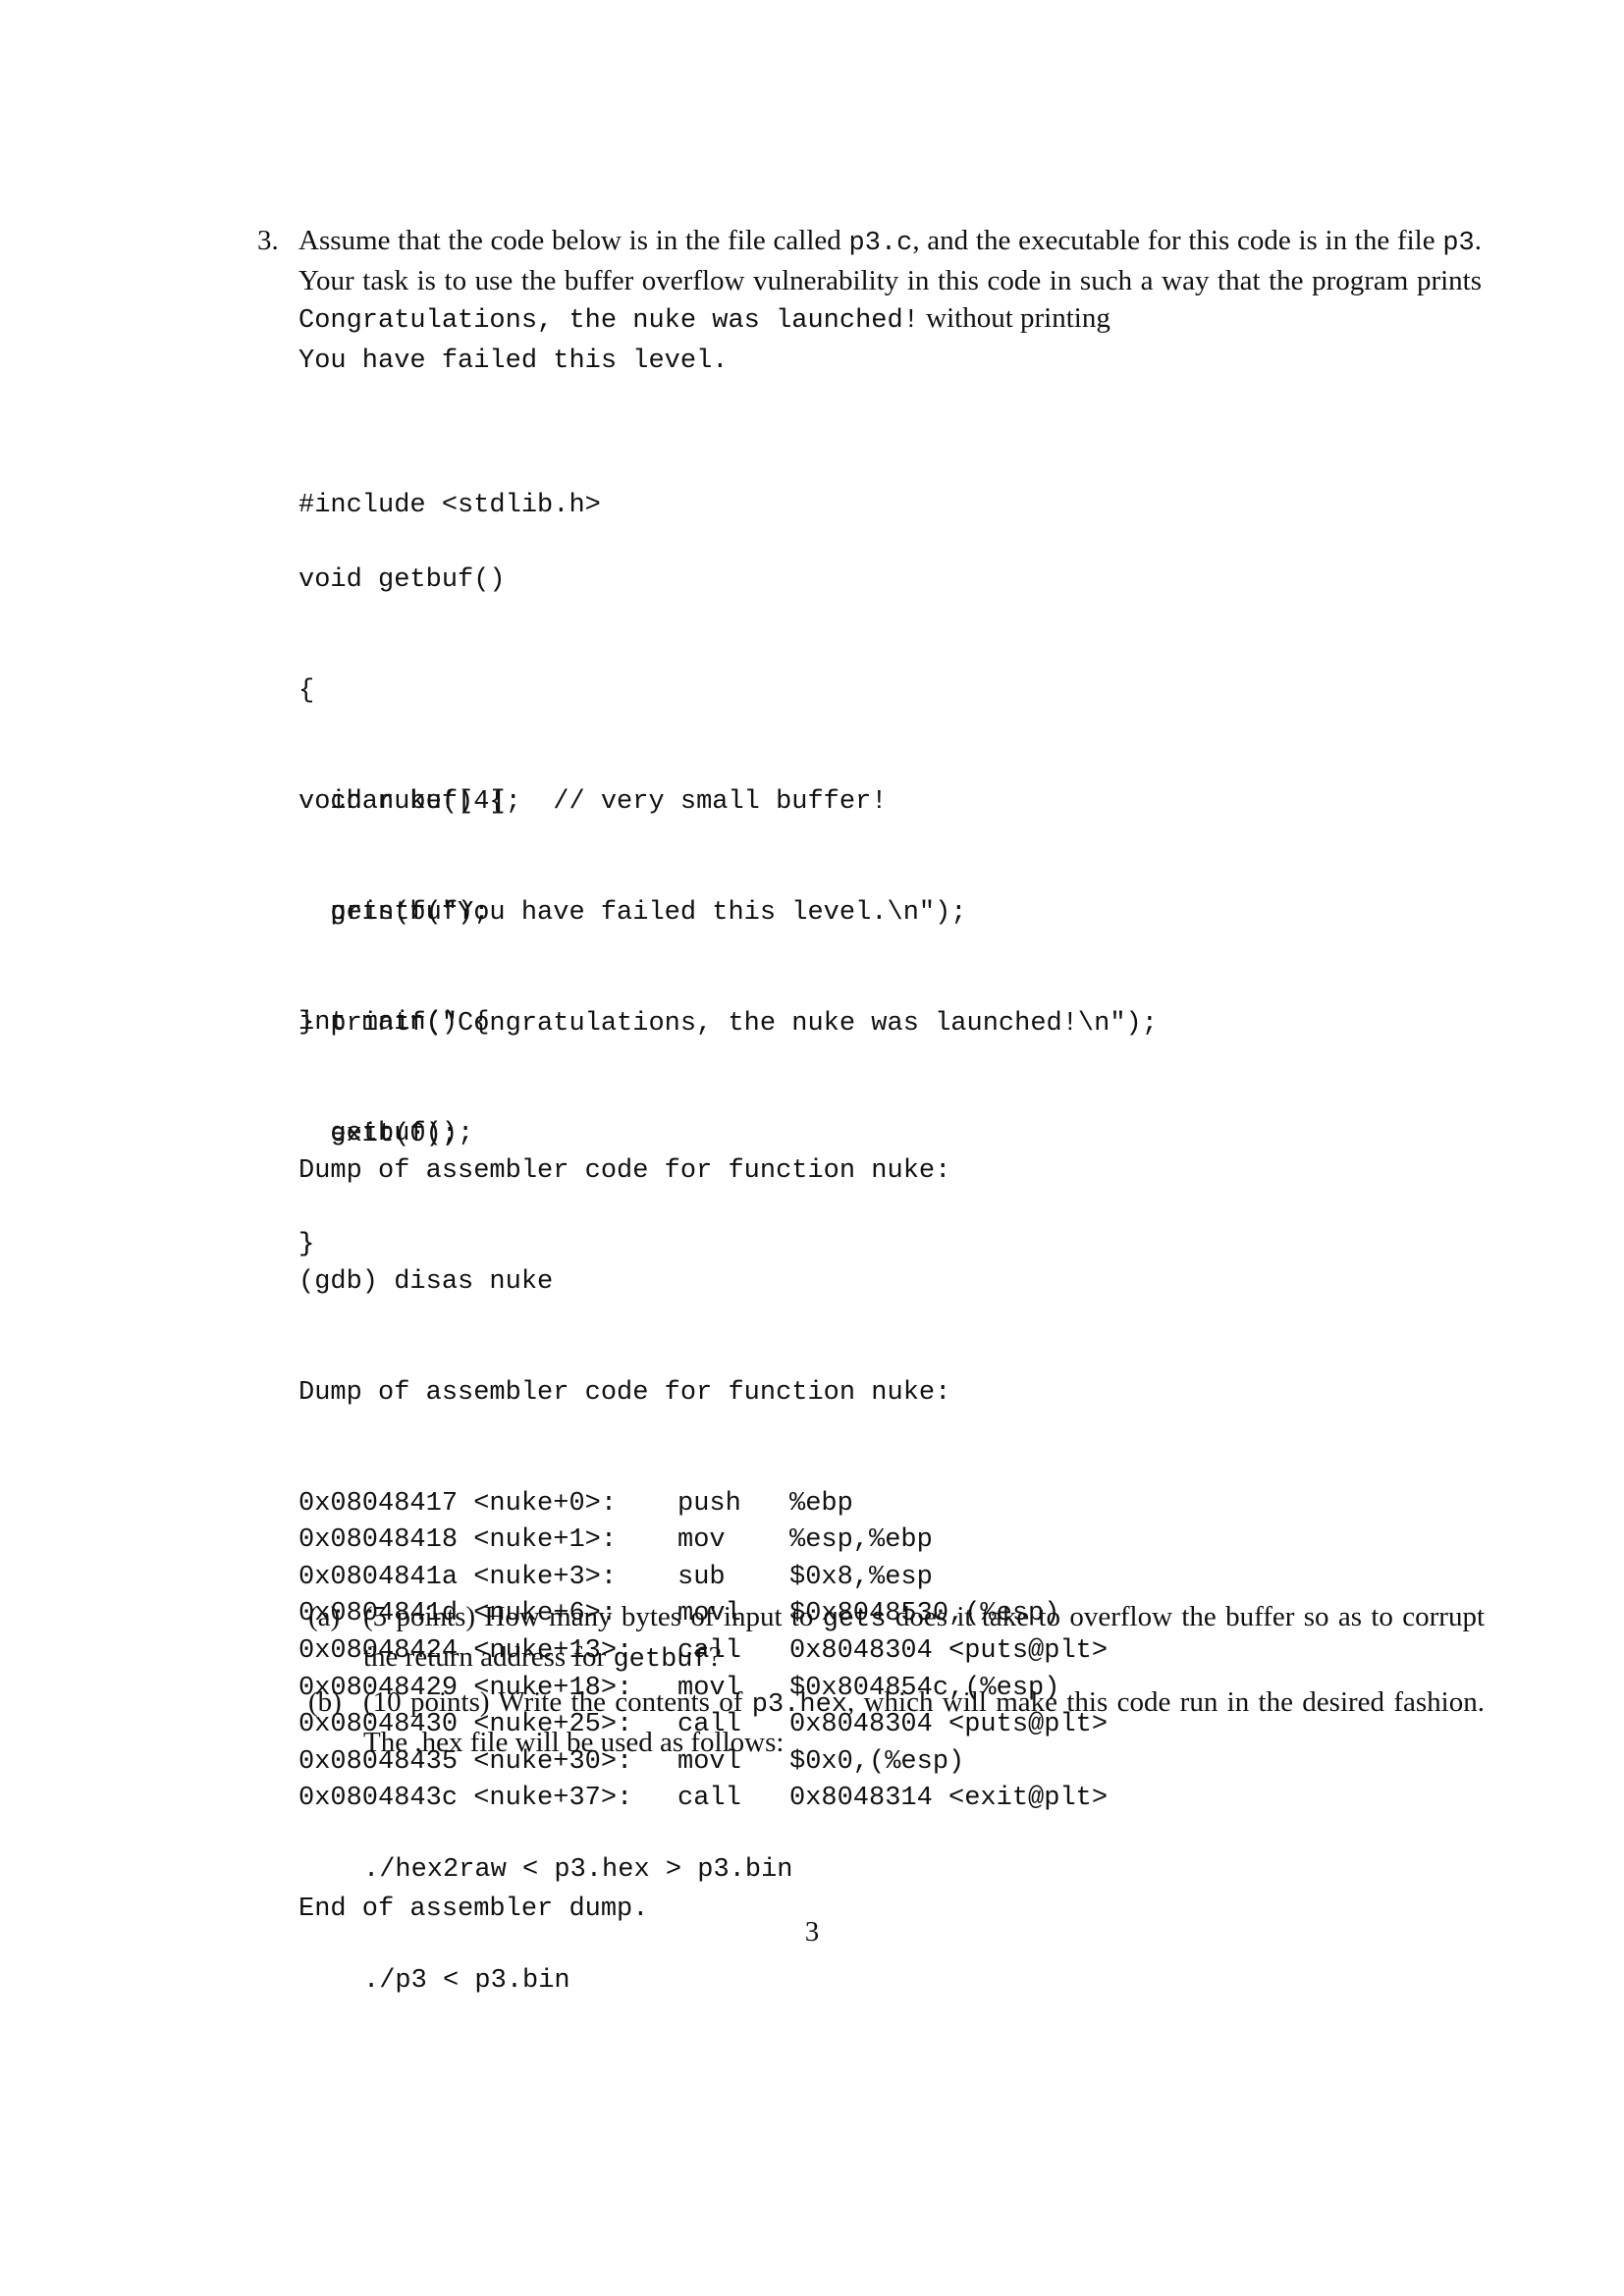 The height and width of the screenshot is (2296, 1624). I want to click on source-filename: p3.c, so click(880, 244).